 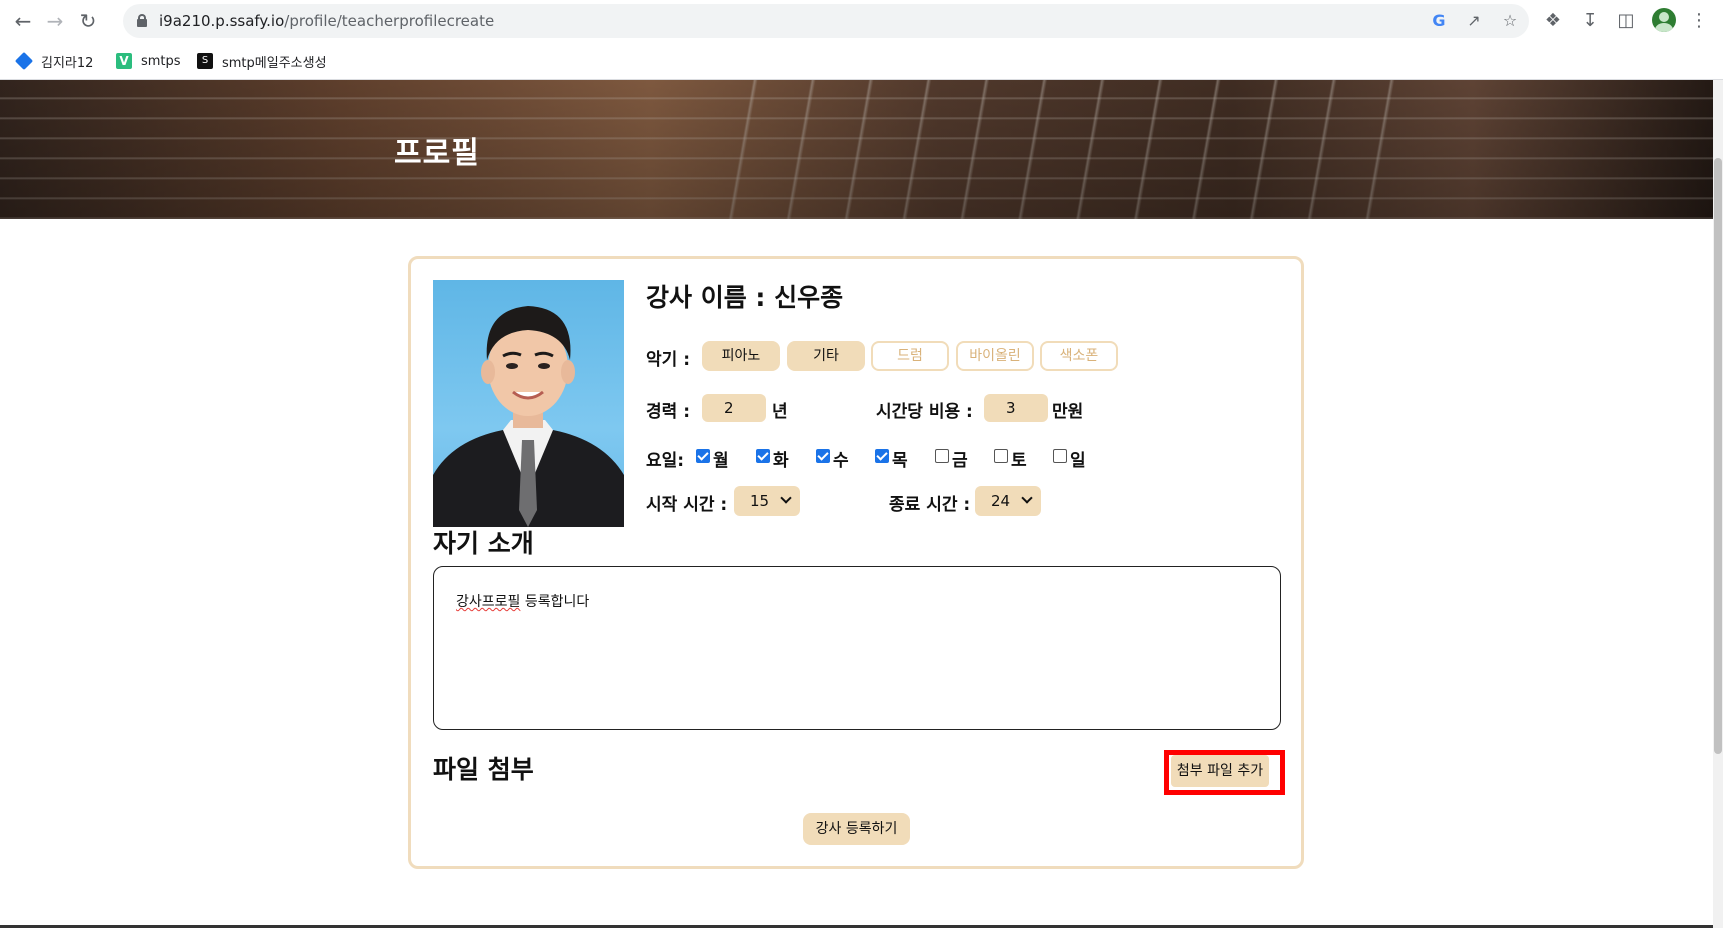 What do you see at coordinates (23, 21) in the screenshot?
I see `back-arrow-icon: ←` at bounding box center [23, 21].